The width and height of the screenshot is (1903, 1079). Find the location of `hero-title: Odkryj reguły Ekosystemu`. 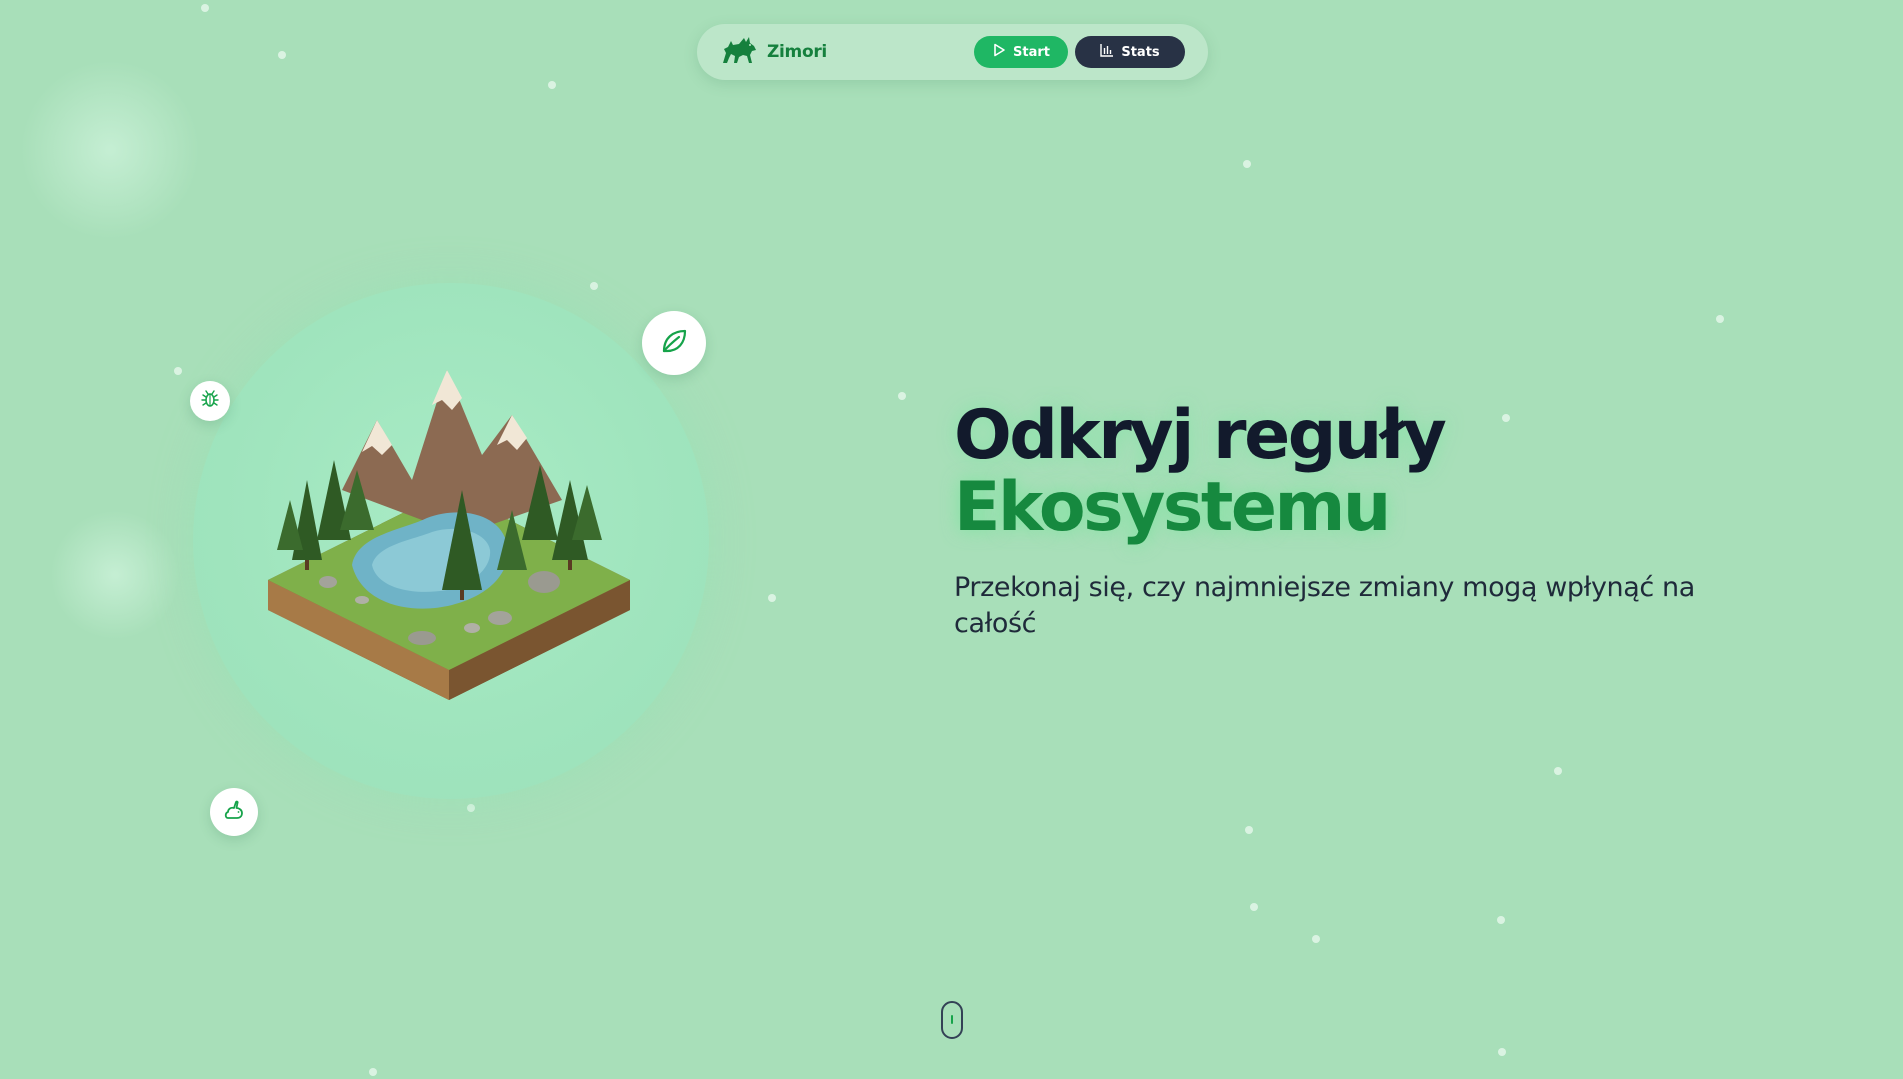

hero-title: Odkryj reguły Ekosystemu is located at coordinates (1200, 471).